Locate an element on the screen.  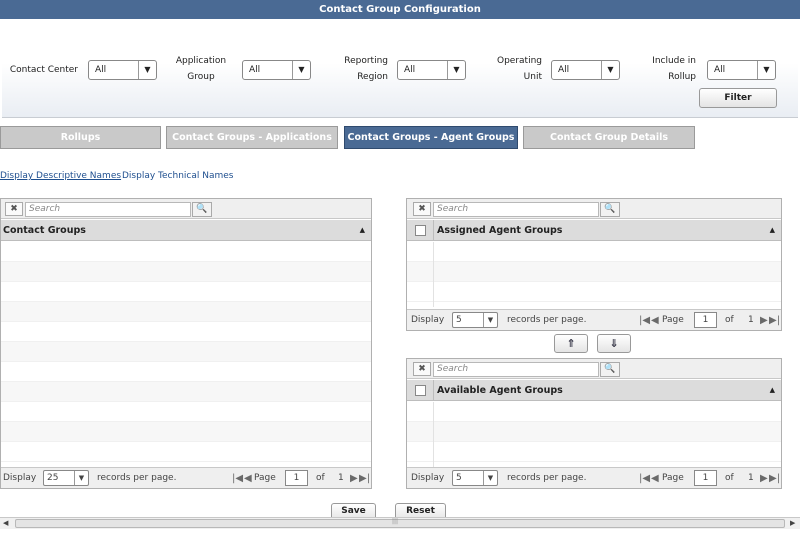
tab-contact-groups-applications: Contact Groups - Applications is located at coordinates (252, 137).